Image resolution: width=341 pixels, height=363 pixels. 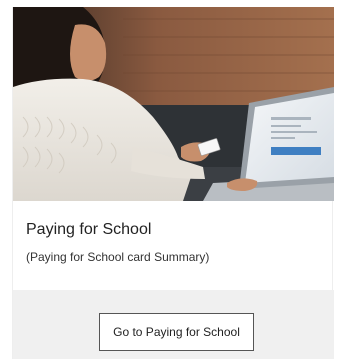 What do you see at coordinates (118, 257) in the screenshot?
I see `card-summary: (Paying for School card Summary)` at bounding box center [118, 257].